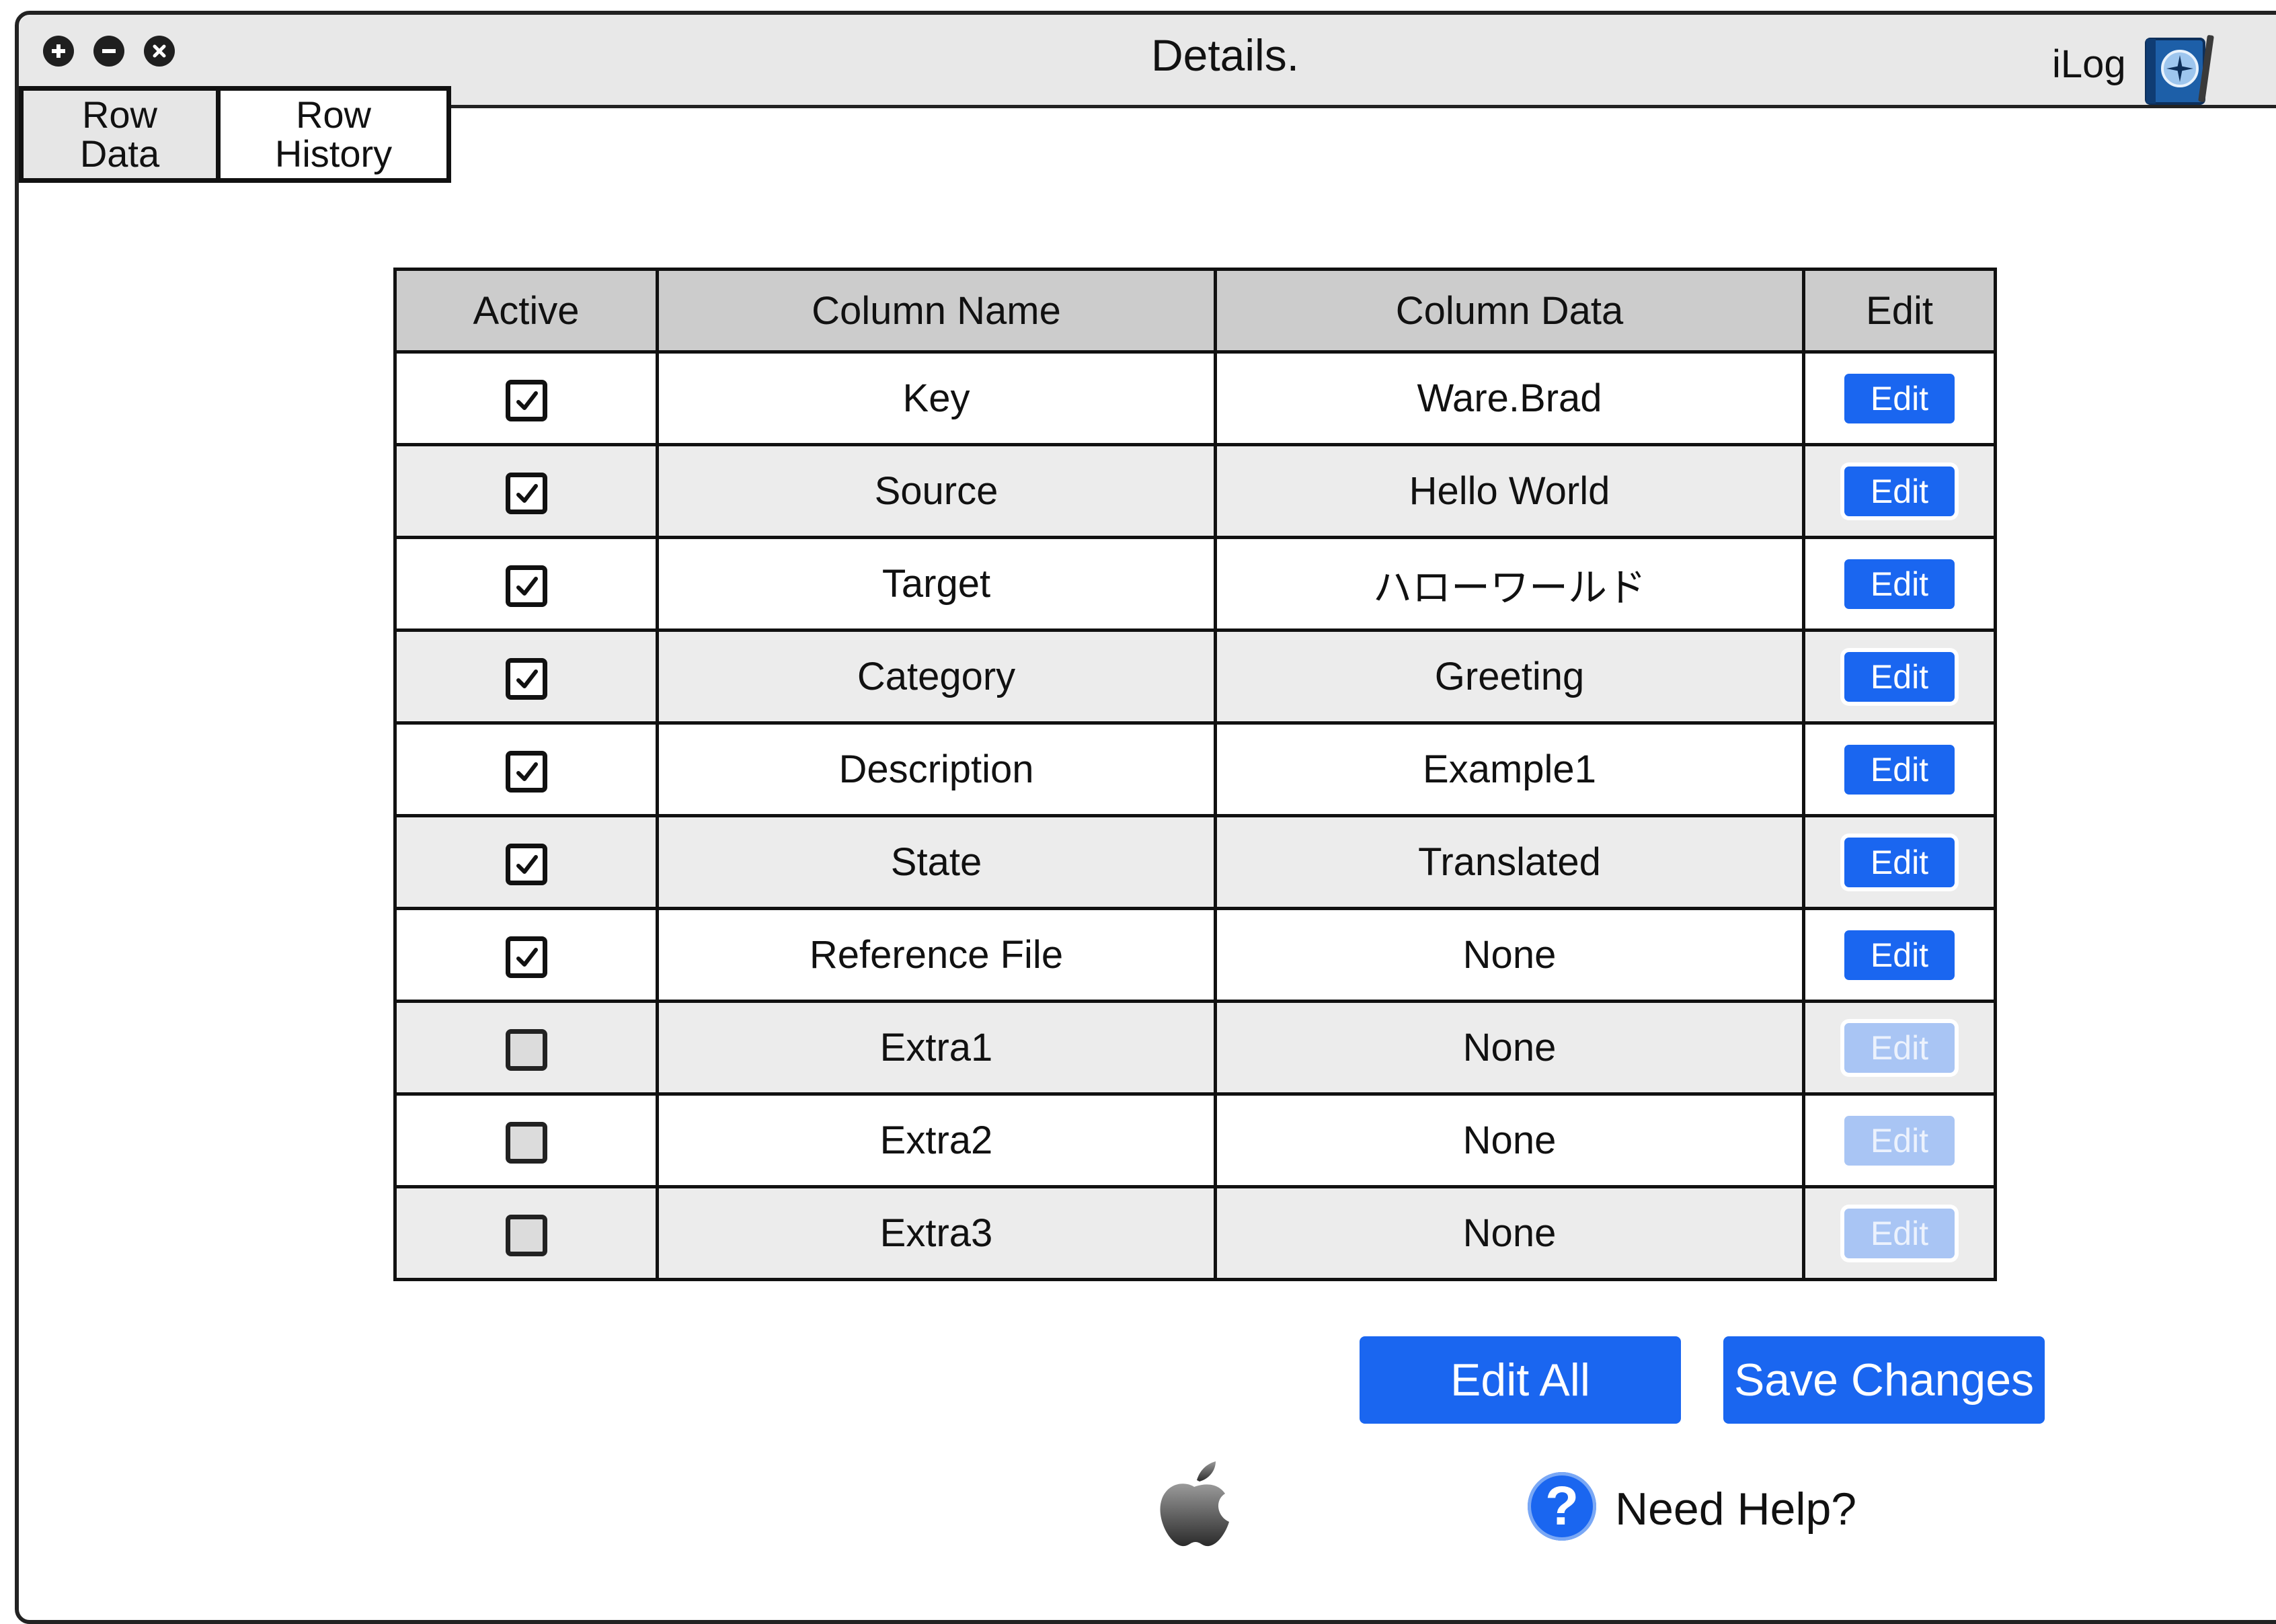  I want to click on column-data-cell: ハローワールド, so click(1509, 584).